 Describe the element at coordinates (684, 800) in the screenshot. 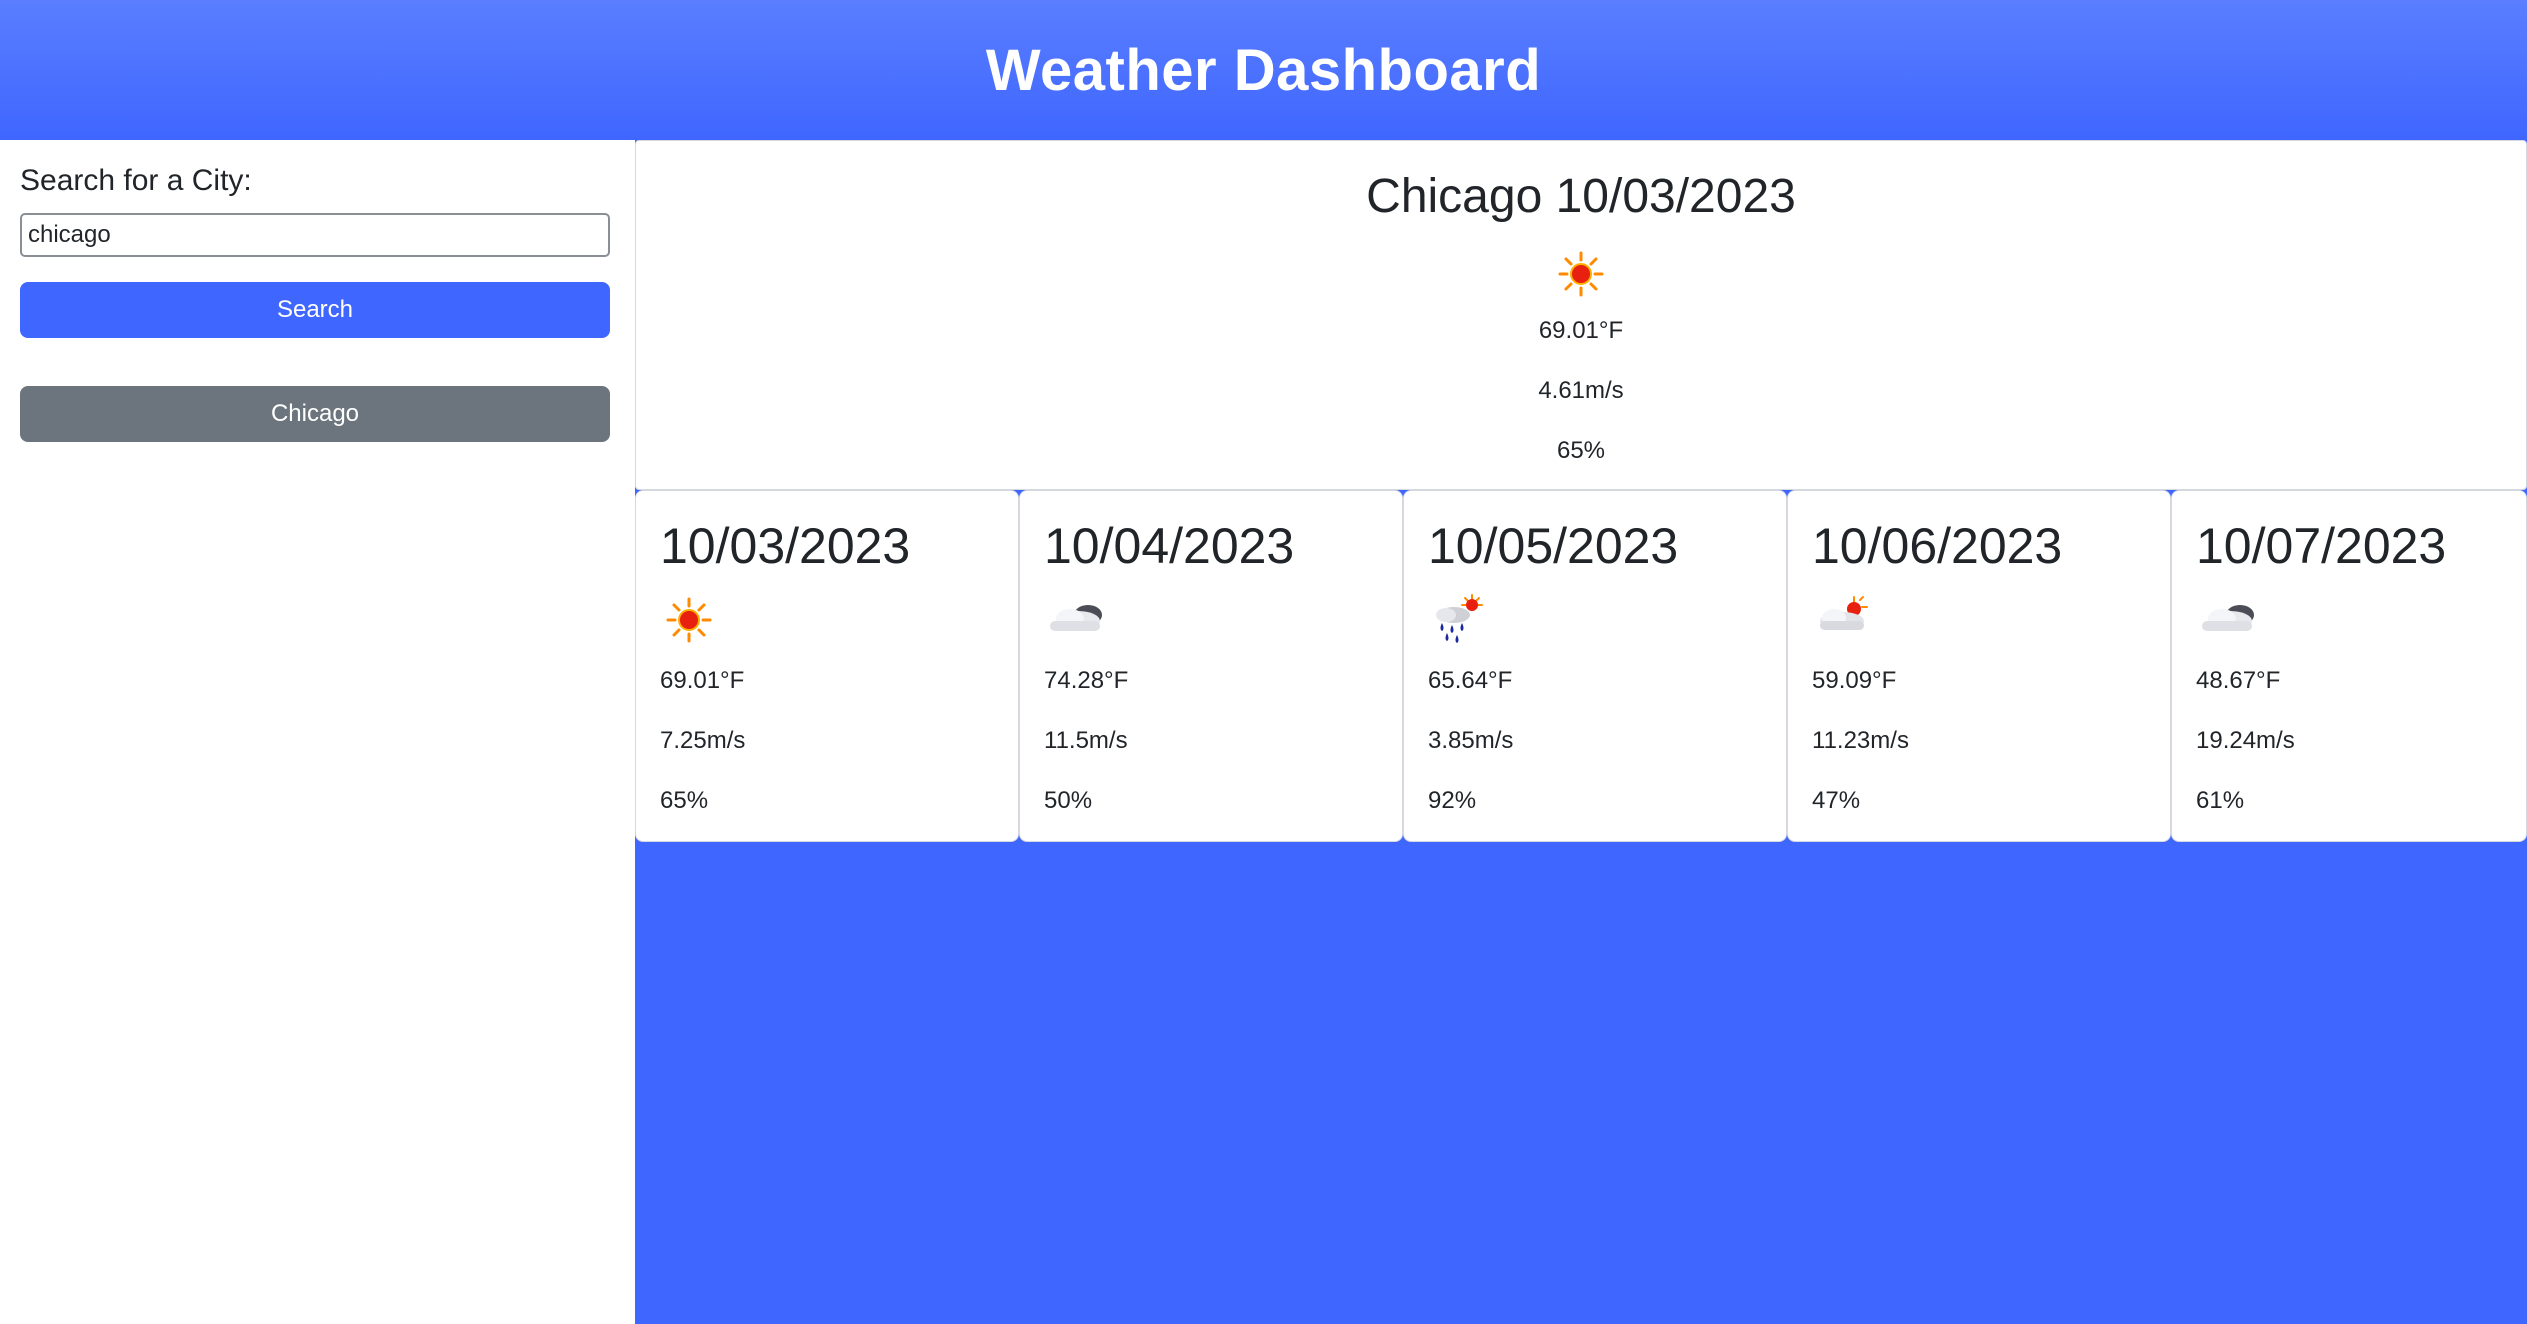

I see `forecast-humidity: 65%` at that location.